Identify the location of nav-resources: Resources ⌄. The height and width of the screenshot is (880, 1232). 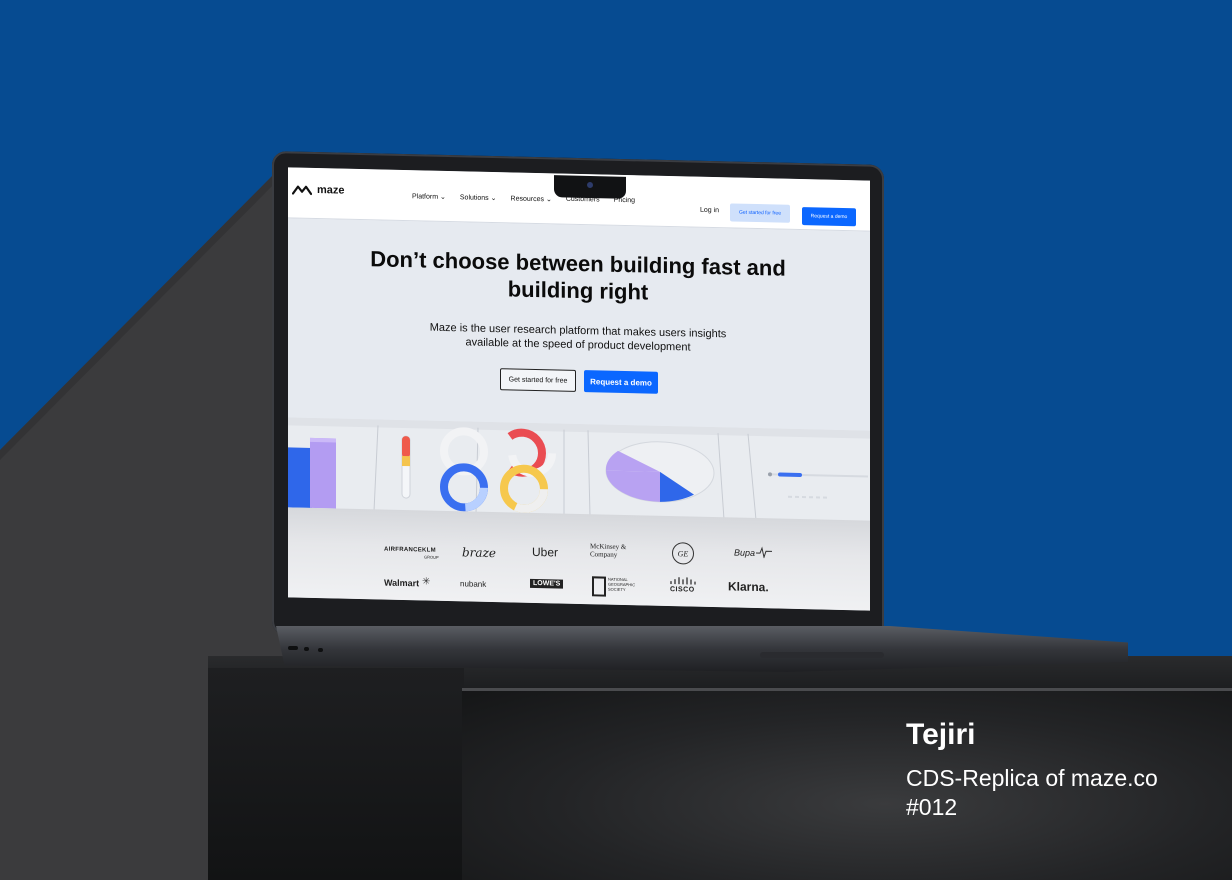
(531, 198).